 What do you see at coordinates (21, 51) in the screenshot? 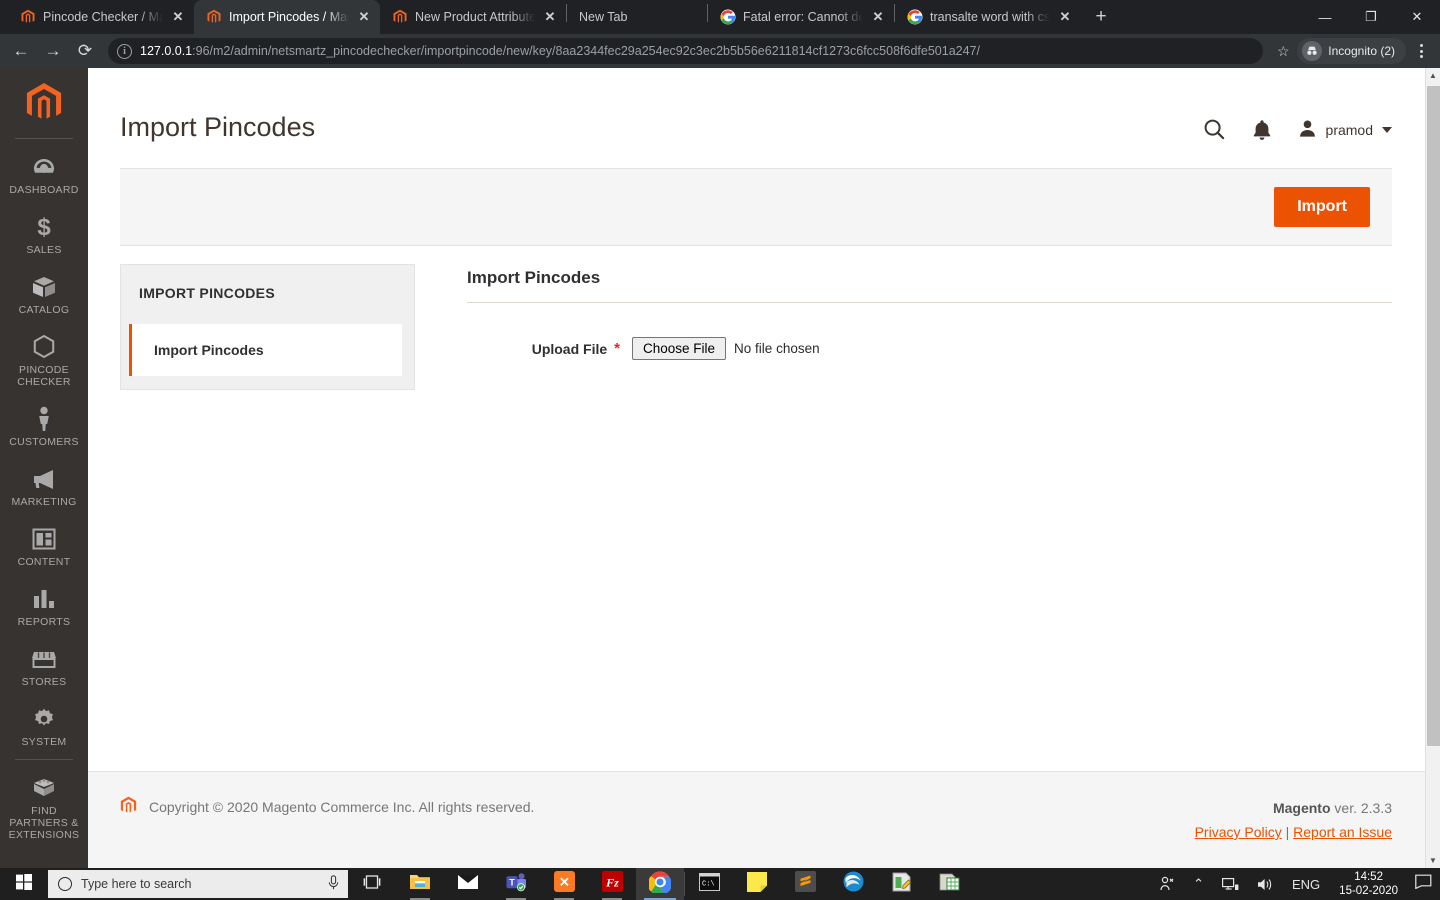
I see `back-button: ←` at bounding box center [21, 51].